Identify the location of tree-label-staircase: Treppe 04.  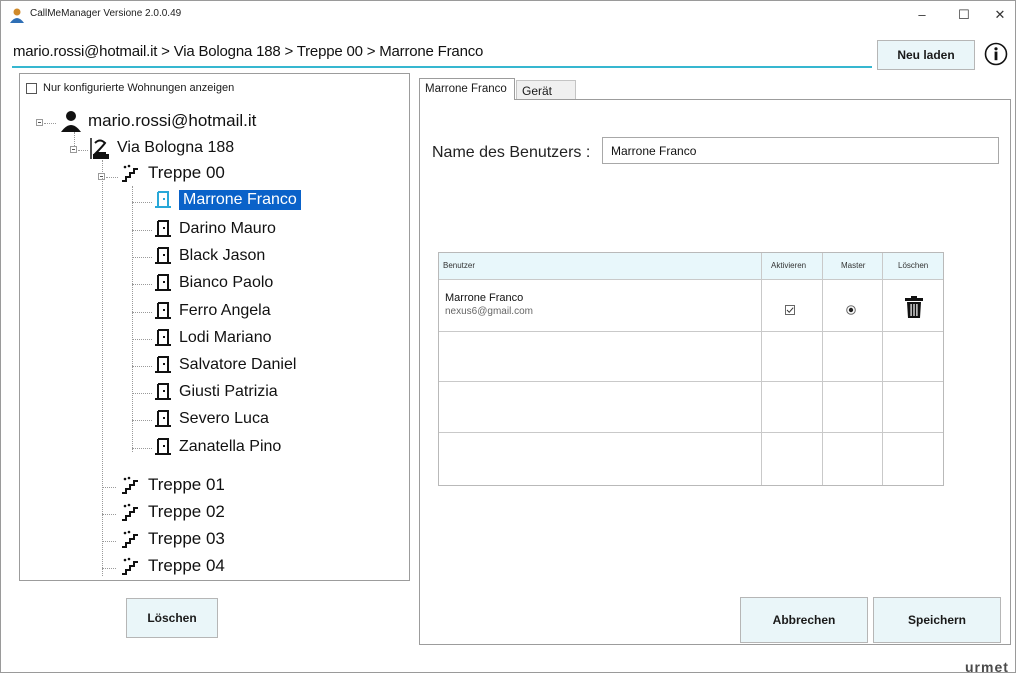
(186, 565).